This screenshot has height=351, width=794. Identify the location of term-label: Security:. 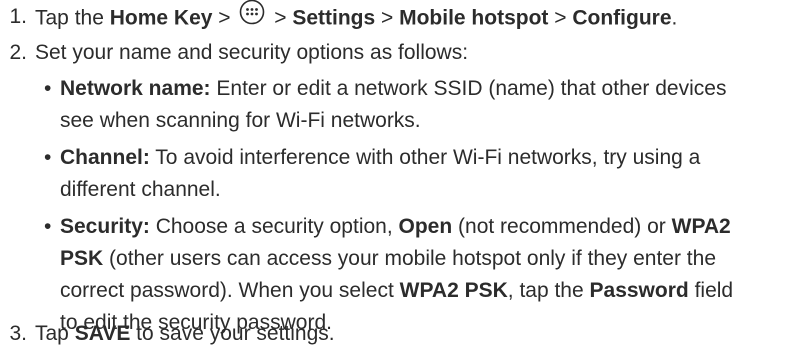
(105, 226).